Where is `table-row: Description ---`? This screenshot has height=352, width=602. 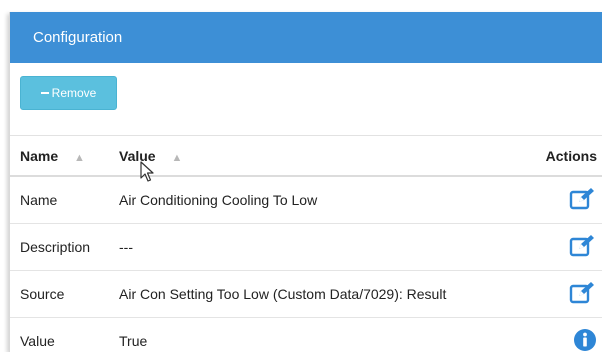
table-row: Description --- is located at coordinates (306, 247).